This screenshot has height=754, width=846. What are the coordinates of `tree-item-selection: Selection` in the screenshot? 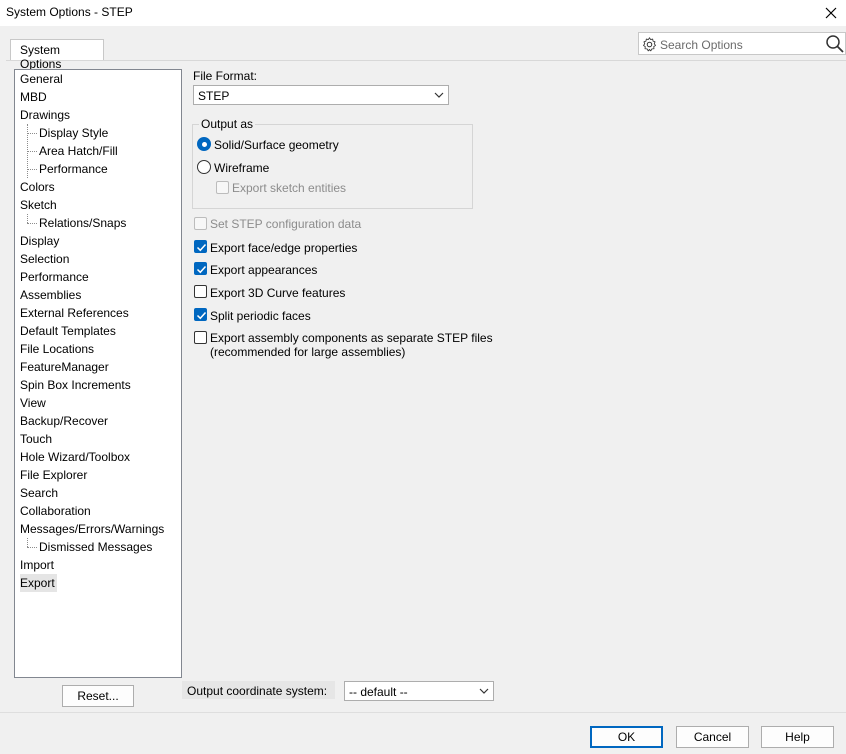 It's located at (44, 259).